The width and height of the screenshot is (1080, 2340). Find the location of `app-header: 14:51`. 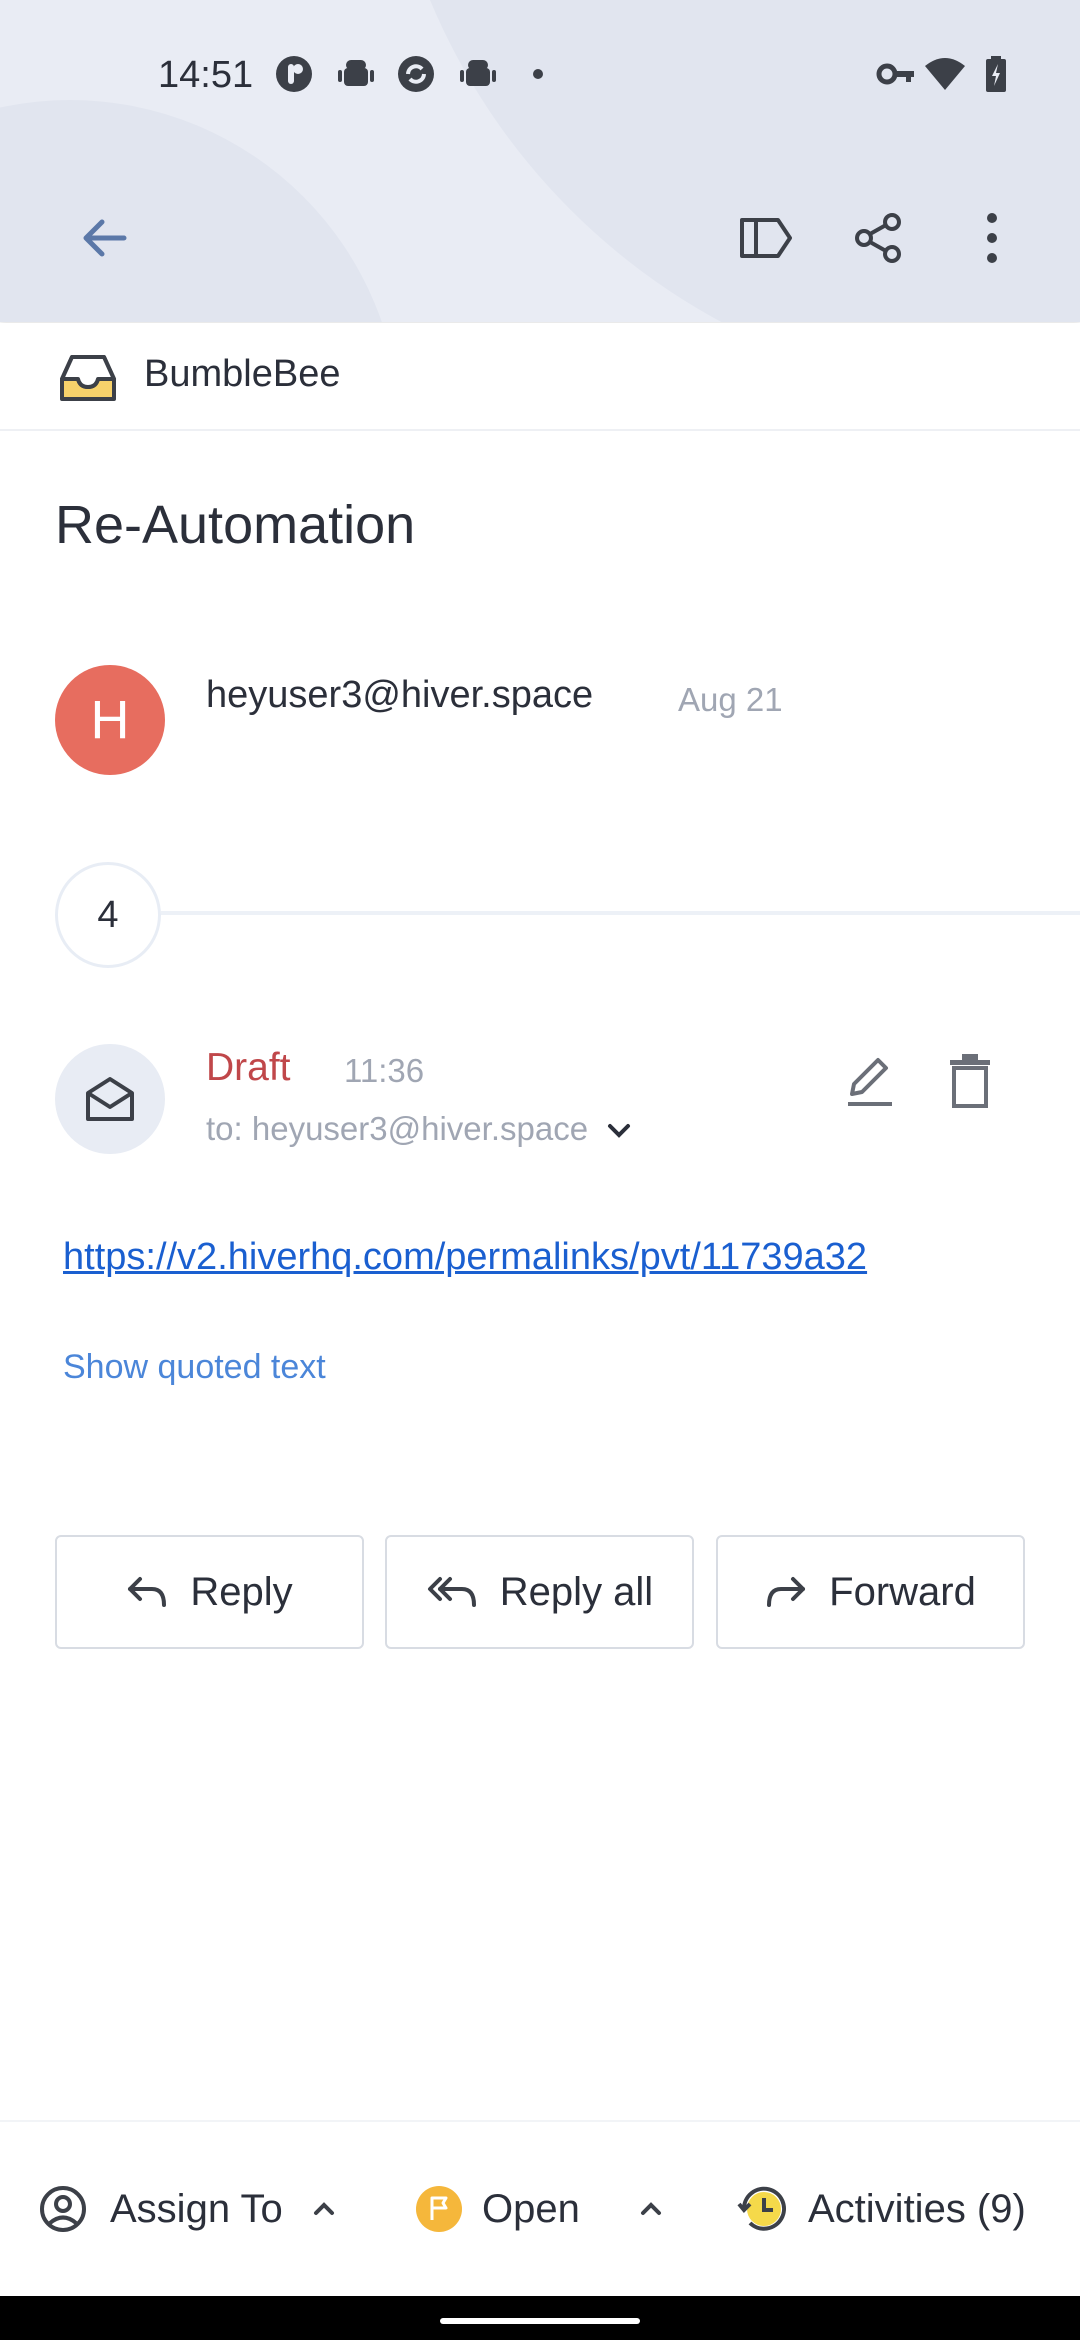

app-header: 14:51 is located at coordinates (540, 161).